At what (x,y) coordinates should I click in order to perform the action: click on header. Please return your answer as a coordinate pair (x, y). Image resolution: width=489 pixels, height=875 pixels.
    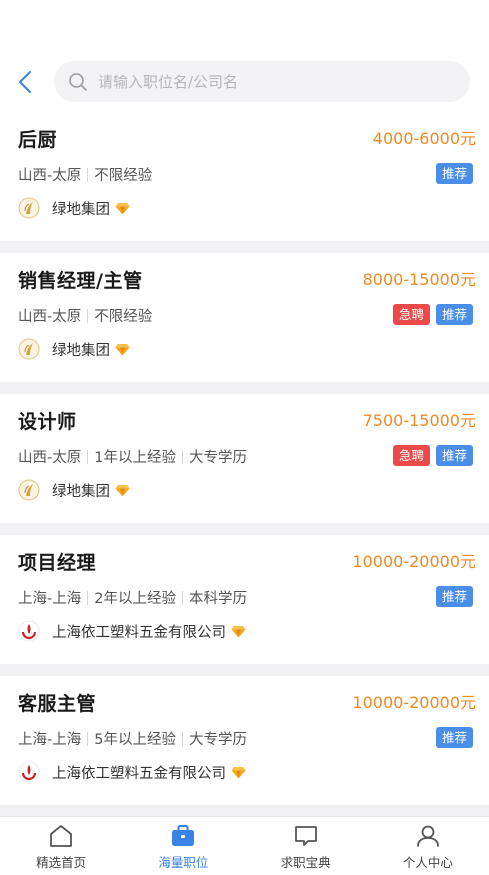
    Looking at the image, I should click on (244, 56).